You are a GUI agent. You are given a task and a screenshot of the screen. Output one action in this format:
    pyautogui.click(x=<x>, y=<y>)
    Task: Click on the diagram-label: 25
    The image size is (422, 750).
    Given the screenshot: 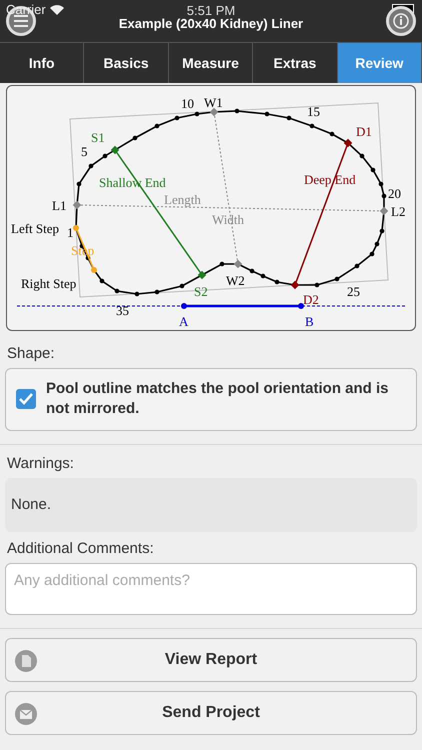 What is the action you would take?
    pyautogui.click(x=353, y=291)
    